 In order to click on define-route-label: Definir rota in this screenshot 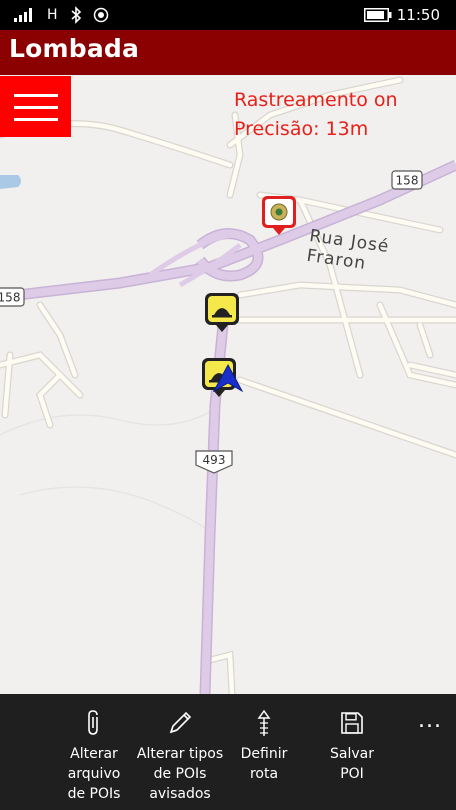, I will do `click(264, 764)`.